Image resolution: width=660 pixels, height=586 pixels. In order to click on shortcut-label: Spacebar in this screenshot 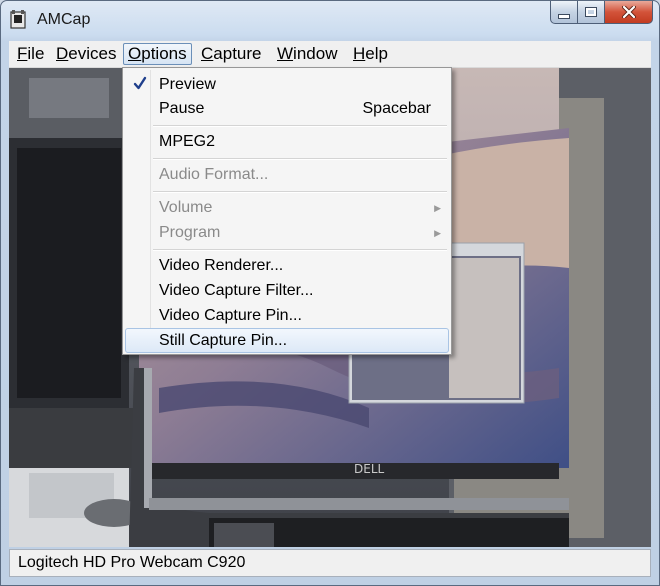, I will do `click(397, 108)`.